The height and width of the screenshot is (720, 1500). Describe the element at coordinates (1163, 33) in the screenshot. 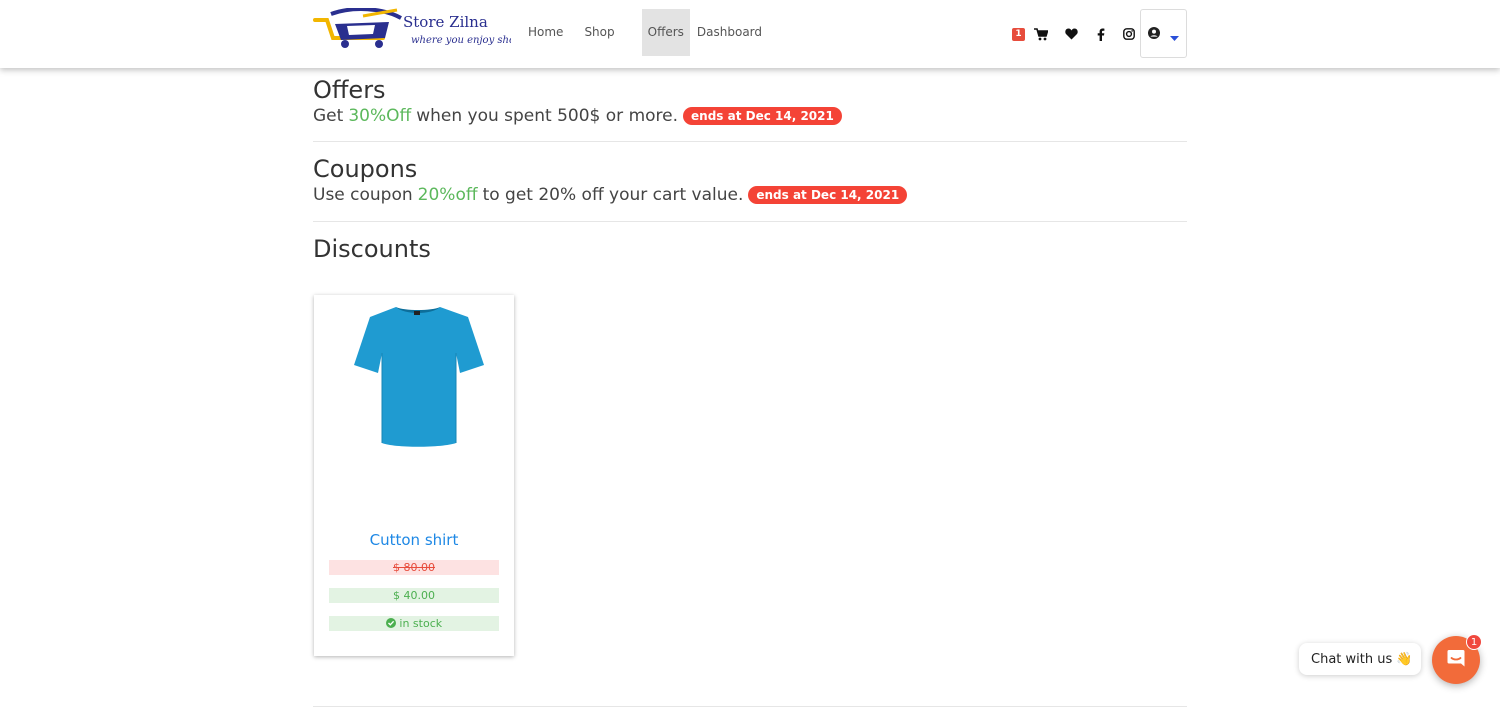

I see `user-menu-dropdown` at that location.